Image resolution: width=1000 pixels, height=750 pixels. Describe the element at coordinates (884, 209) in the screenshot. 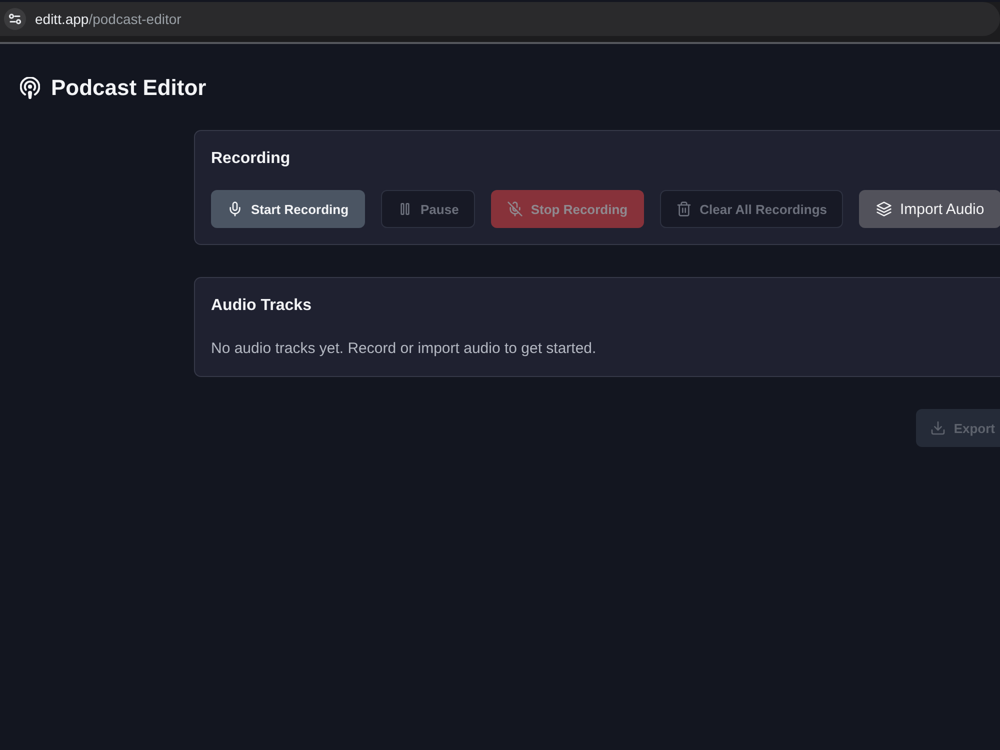

I see `layers-icon` at that location.